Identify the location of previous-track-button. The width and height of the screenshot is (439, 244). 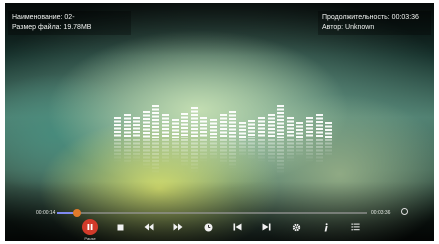
(237, 227).